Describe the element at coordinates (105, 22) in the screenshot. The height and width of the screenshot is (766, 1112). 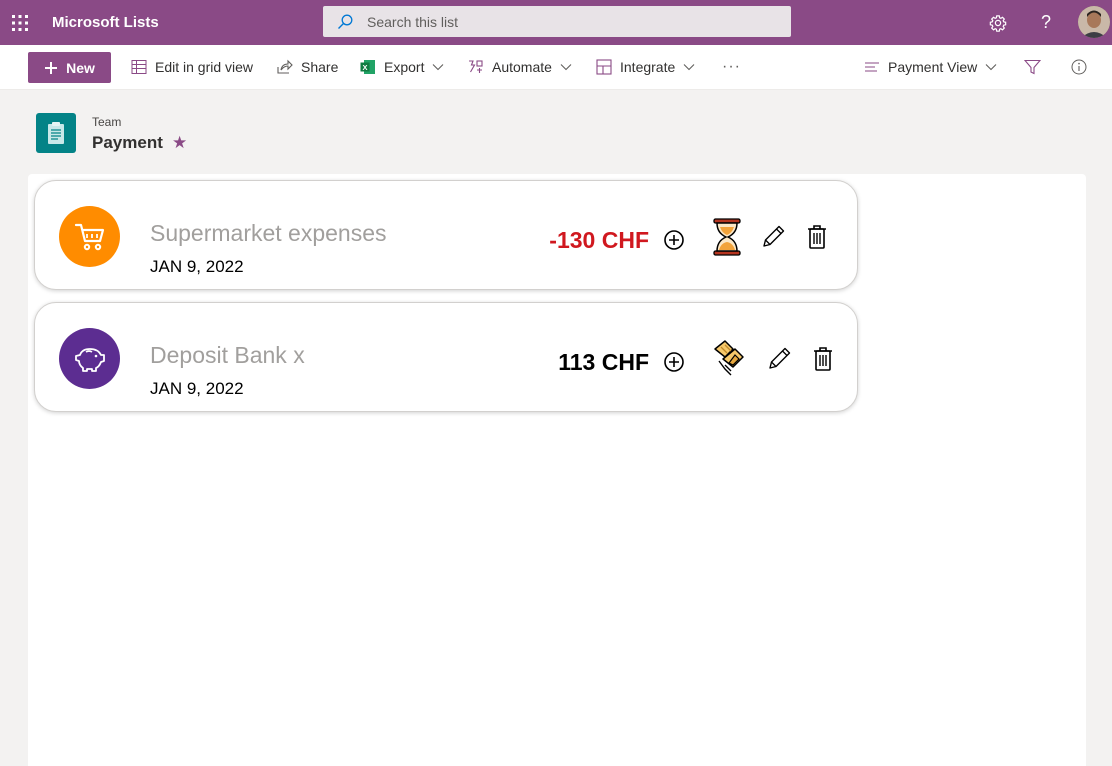
I see `app-name: Microsoft Lists` at that location.